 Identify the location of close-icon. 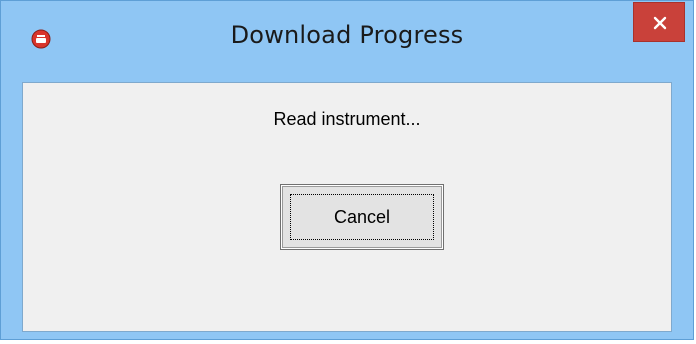
(660, 23).